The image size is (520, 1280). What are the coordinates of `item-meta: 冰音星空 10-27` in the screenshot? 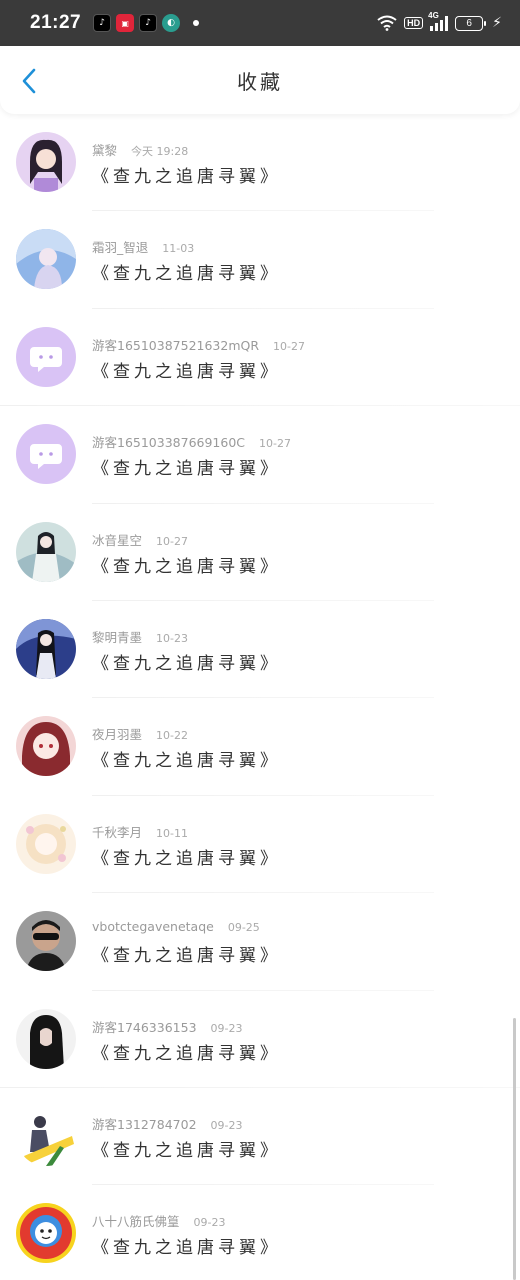 It's located at (140, 539).